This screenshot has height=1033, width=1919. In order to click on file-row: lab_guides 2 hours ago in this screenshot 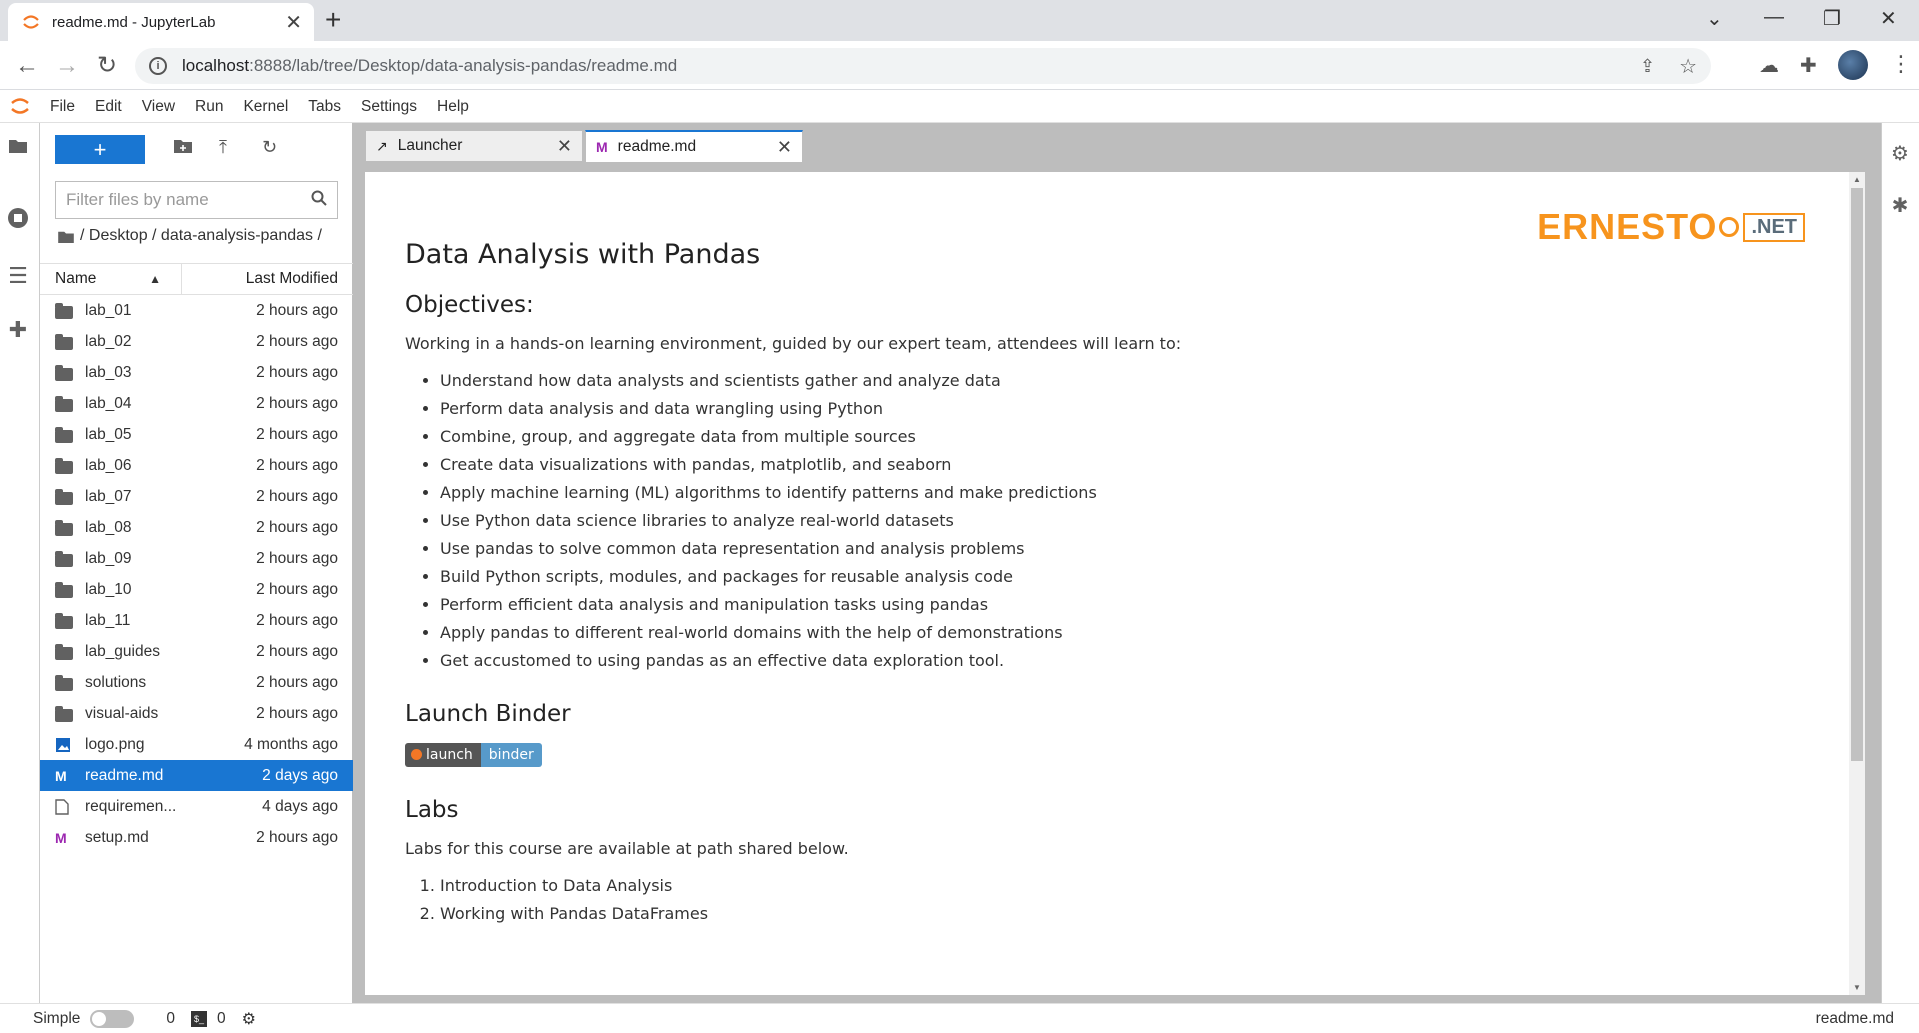, I will do `click(196, 651)`.